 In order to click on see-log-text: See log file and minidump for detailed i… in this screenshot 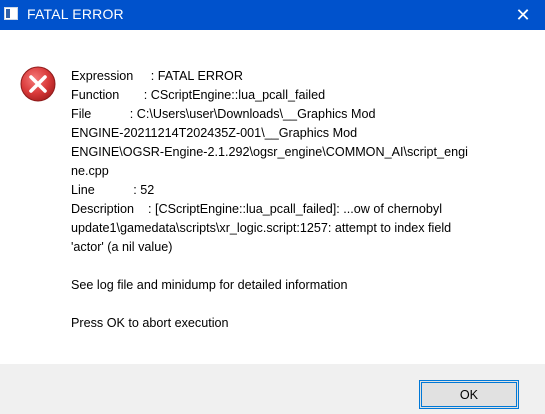, I will do `click(209, 285)`.